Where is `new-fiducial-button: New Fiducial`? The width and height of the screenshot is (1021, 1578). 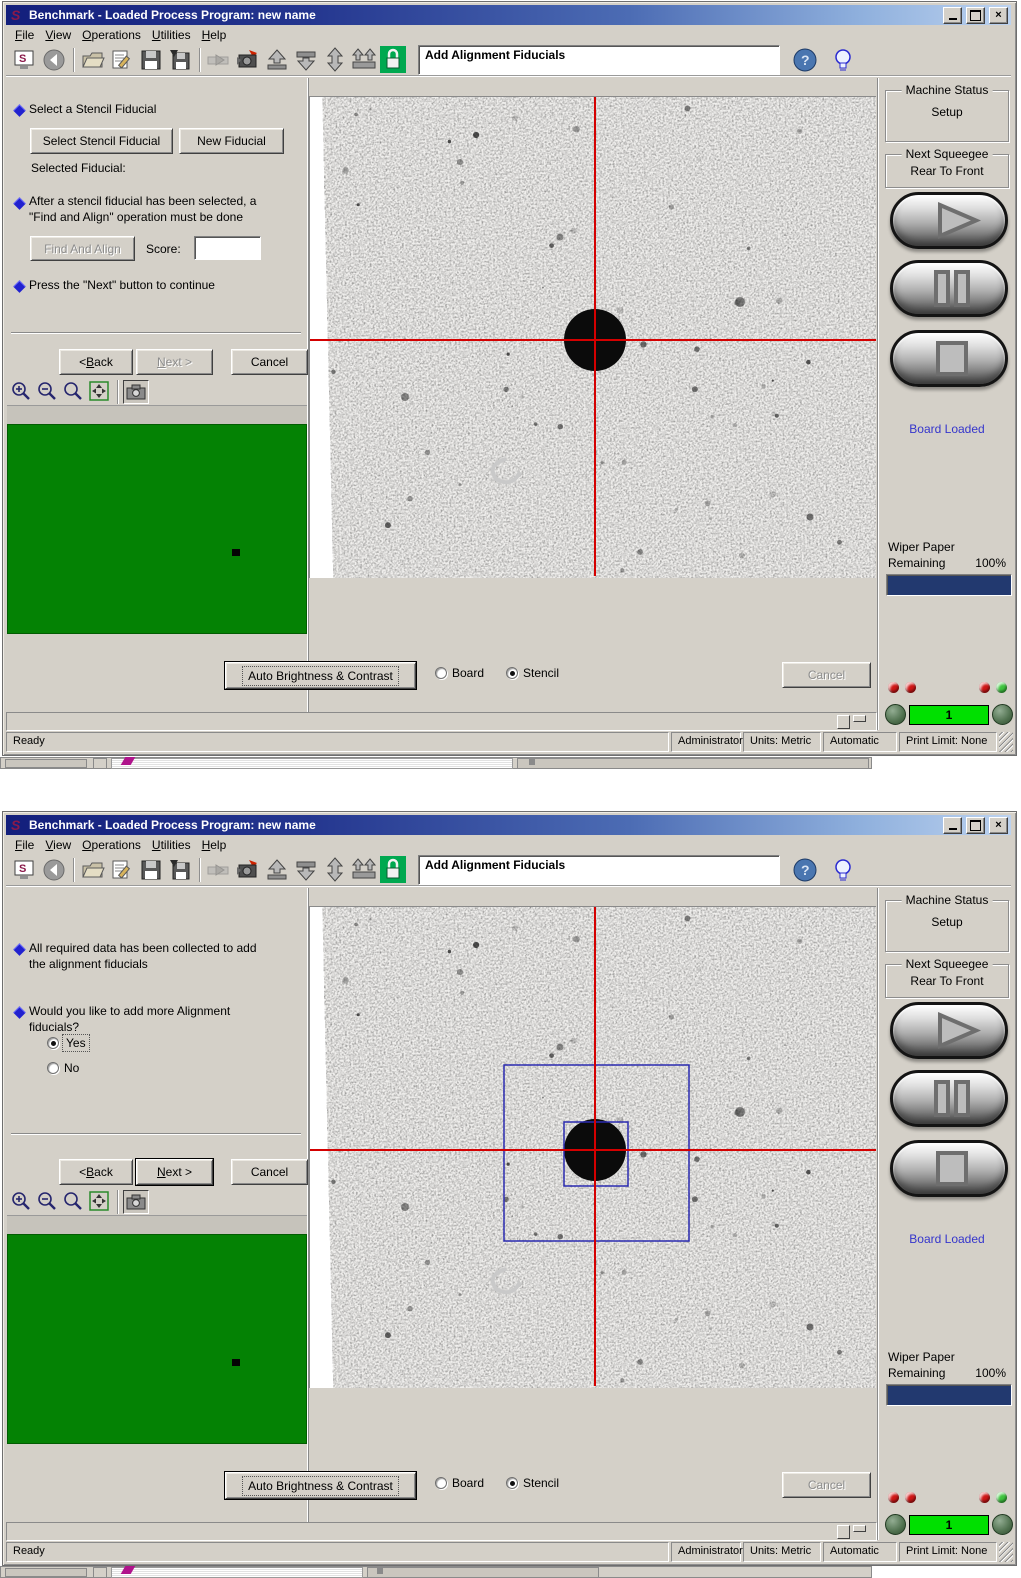
new-fiducial-button: New Fiducial is located at coordinates (231, 141).